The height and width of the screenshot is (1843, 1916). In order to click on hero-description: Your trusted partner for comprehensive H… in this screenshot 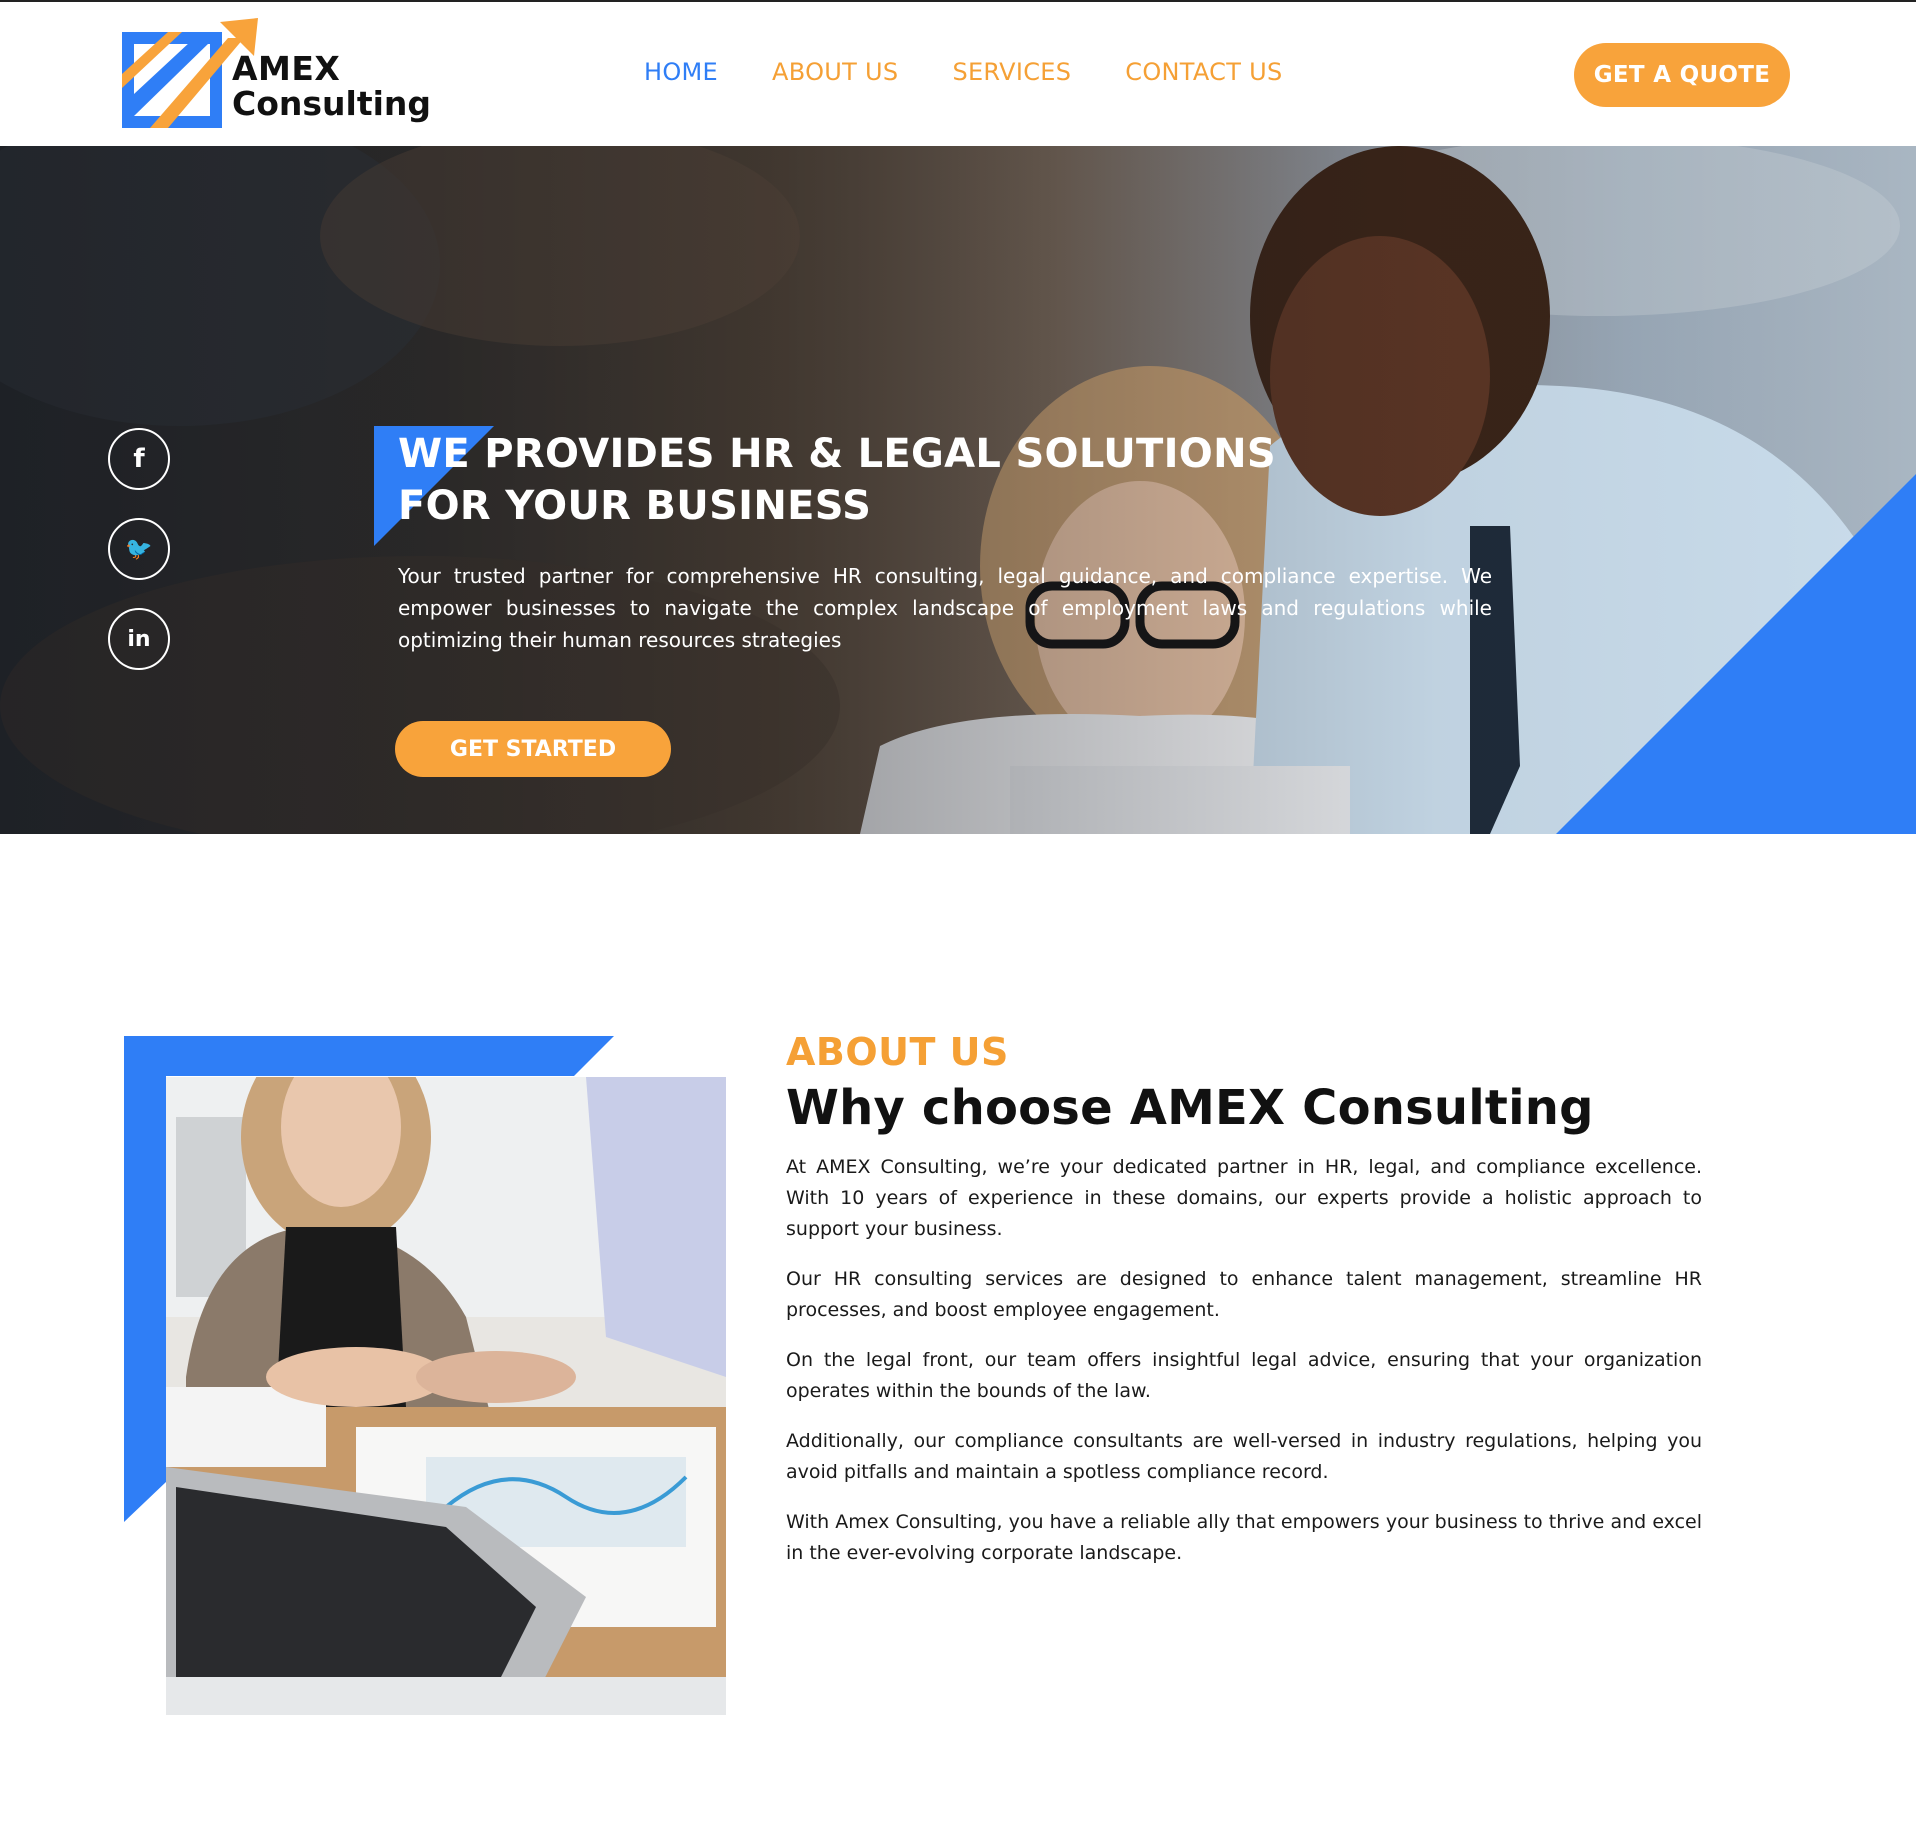, I will do `click(945, 608)`.